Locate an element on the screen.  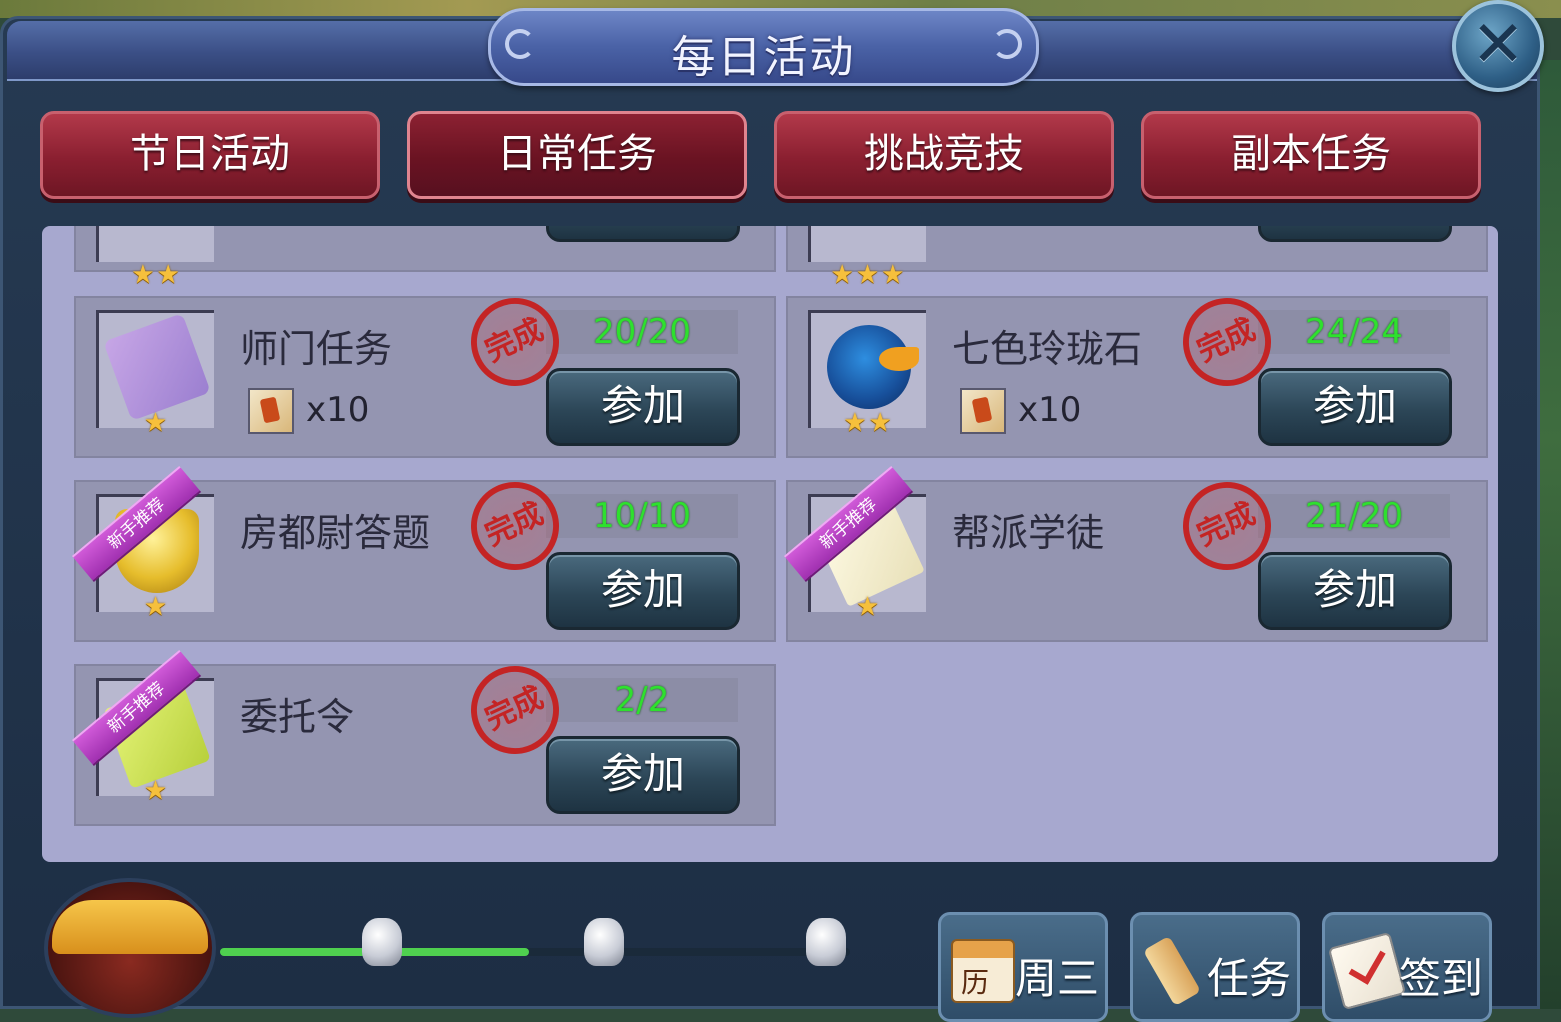
tab-daily: 日常任务 is located at coordinates (577, 155).